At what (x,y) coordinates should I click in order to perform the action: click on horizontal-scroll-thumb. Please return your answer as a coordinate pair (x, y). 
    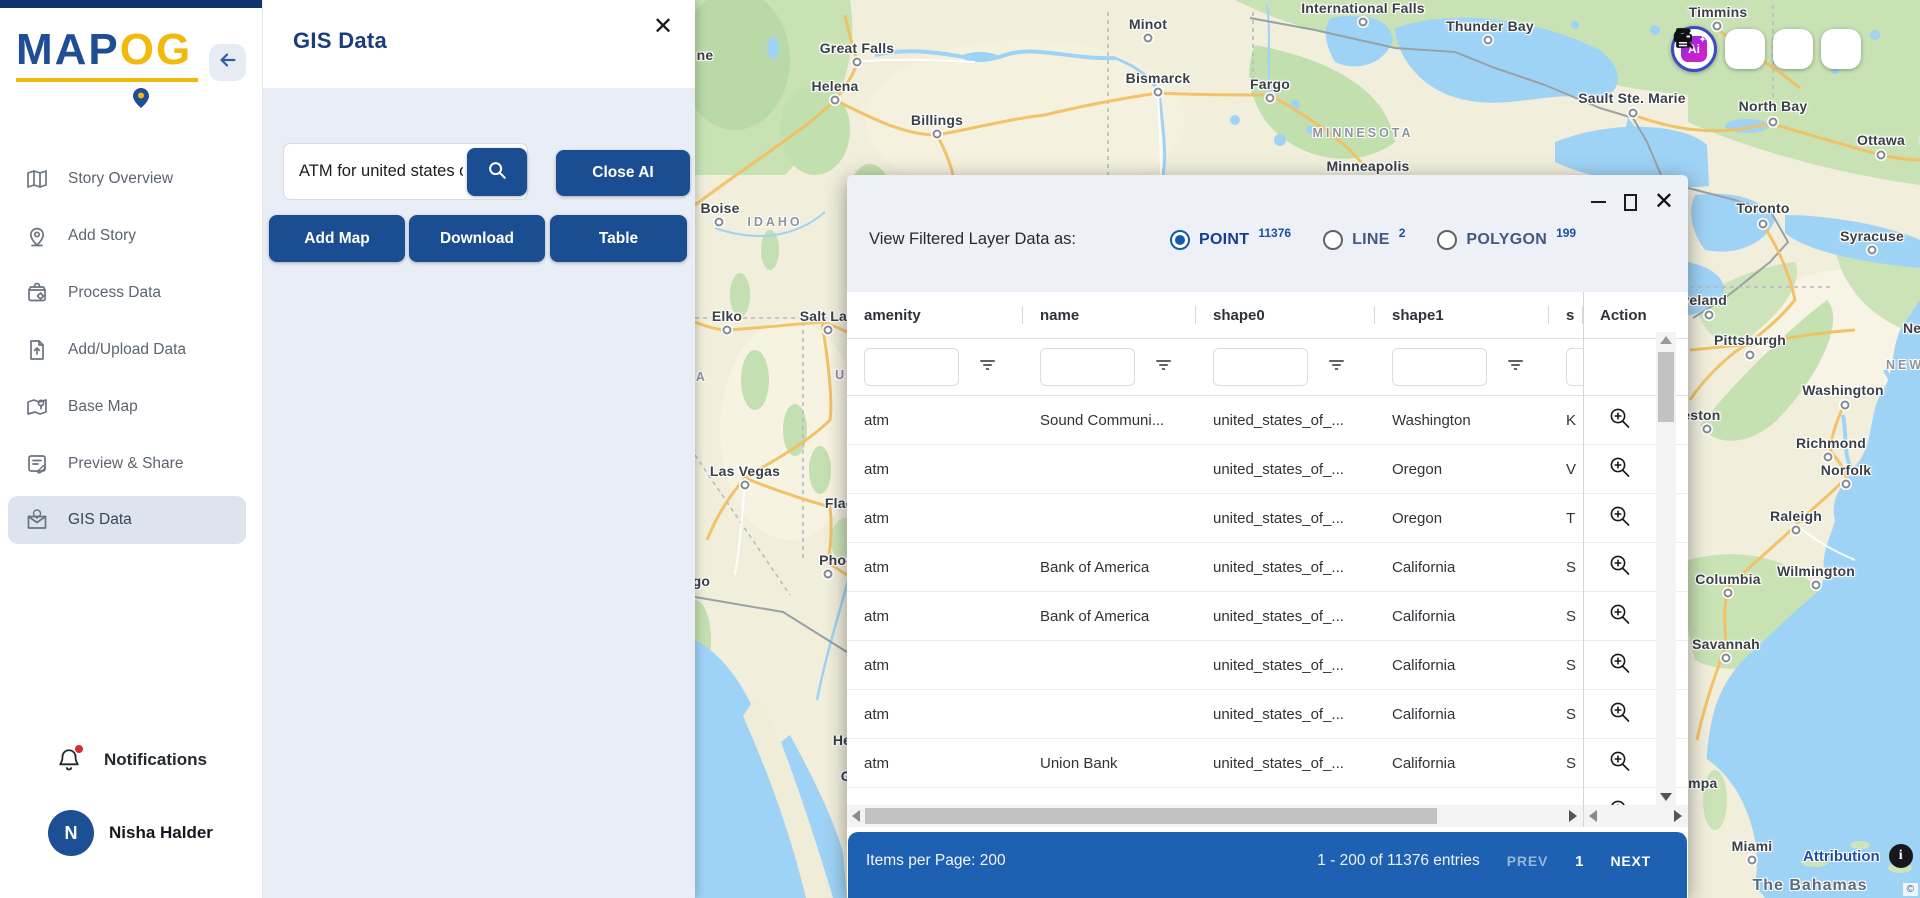
    Looking at the image, I should click on (1151, 816).